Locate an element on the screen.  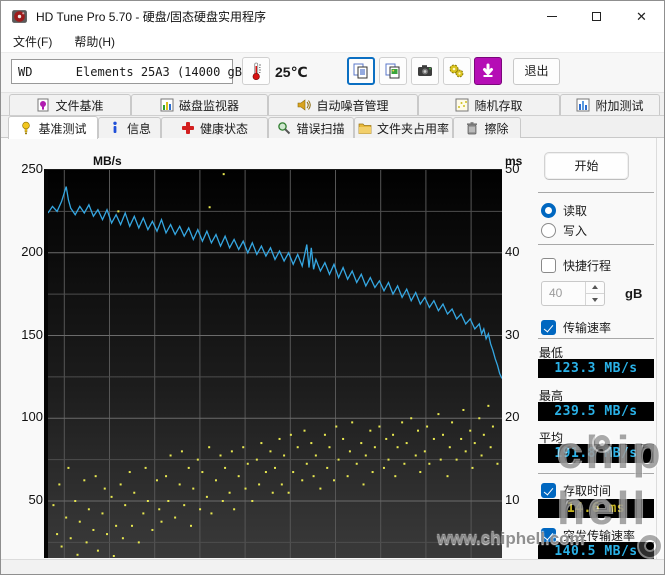
file-benchmark-icon is located at coordinates (43, 105).